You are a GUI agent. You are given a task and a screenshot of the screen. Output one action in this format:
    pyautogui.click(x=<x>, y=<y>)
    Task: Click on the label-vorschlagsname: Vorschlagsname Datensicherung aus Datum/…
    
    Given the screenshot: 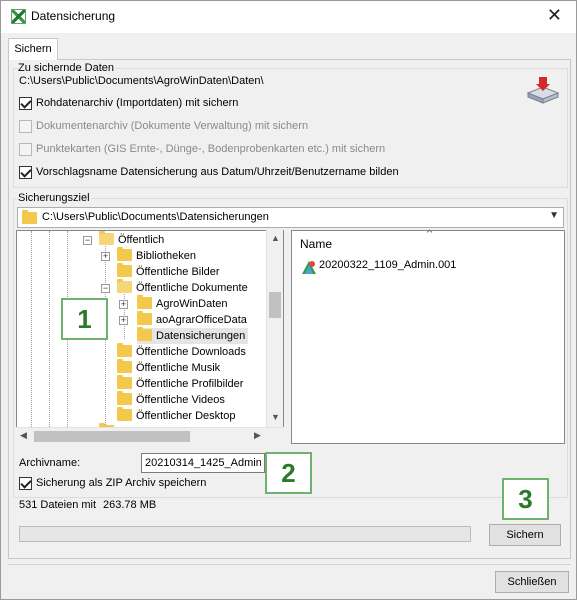 What is the action you would take?
    pyautogui.click(x=217, y=172)
    